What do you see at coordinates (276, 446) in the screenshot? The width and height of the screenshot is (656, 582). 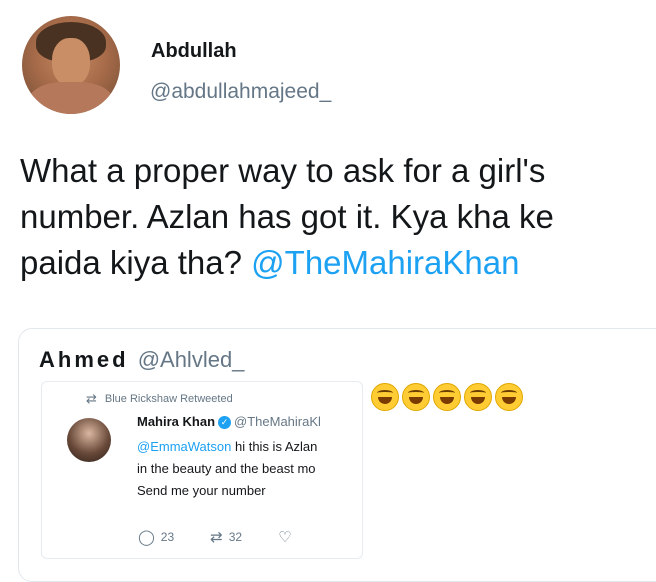 I see `inner-text-line-1-body: hi this is Azlan` at bounding box center [276, 446].